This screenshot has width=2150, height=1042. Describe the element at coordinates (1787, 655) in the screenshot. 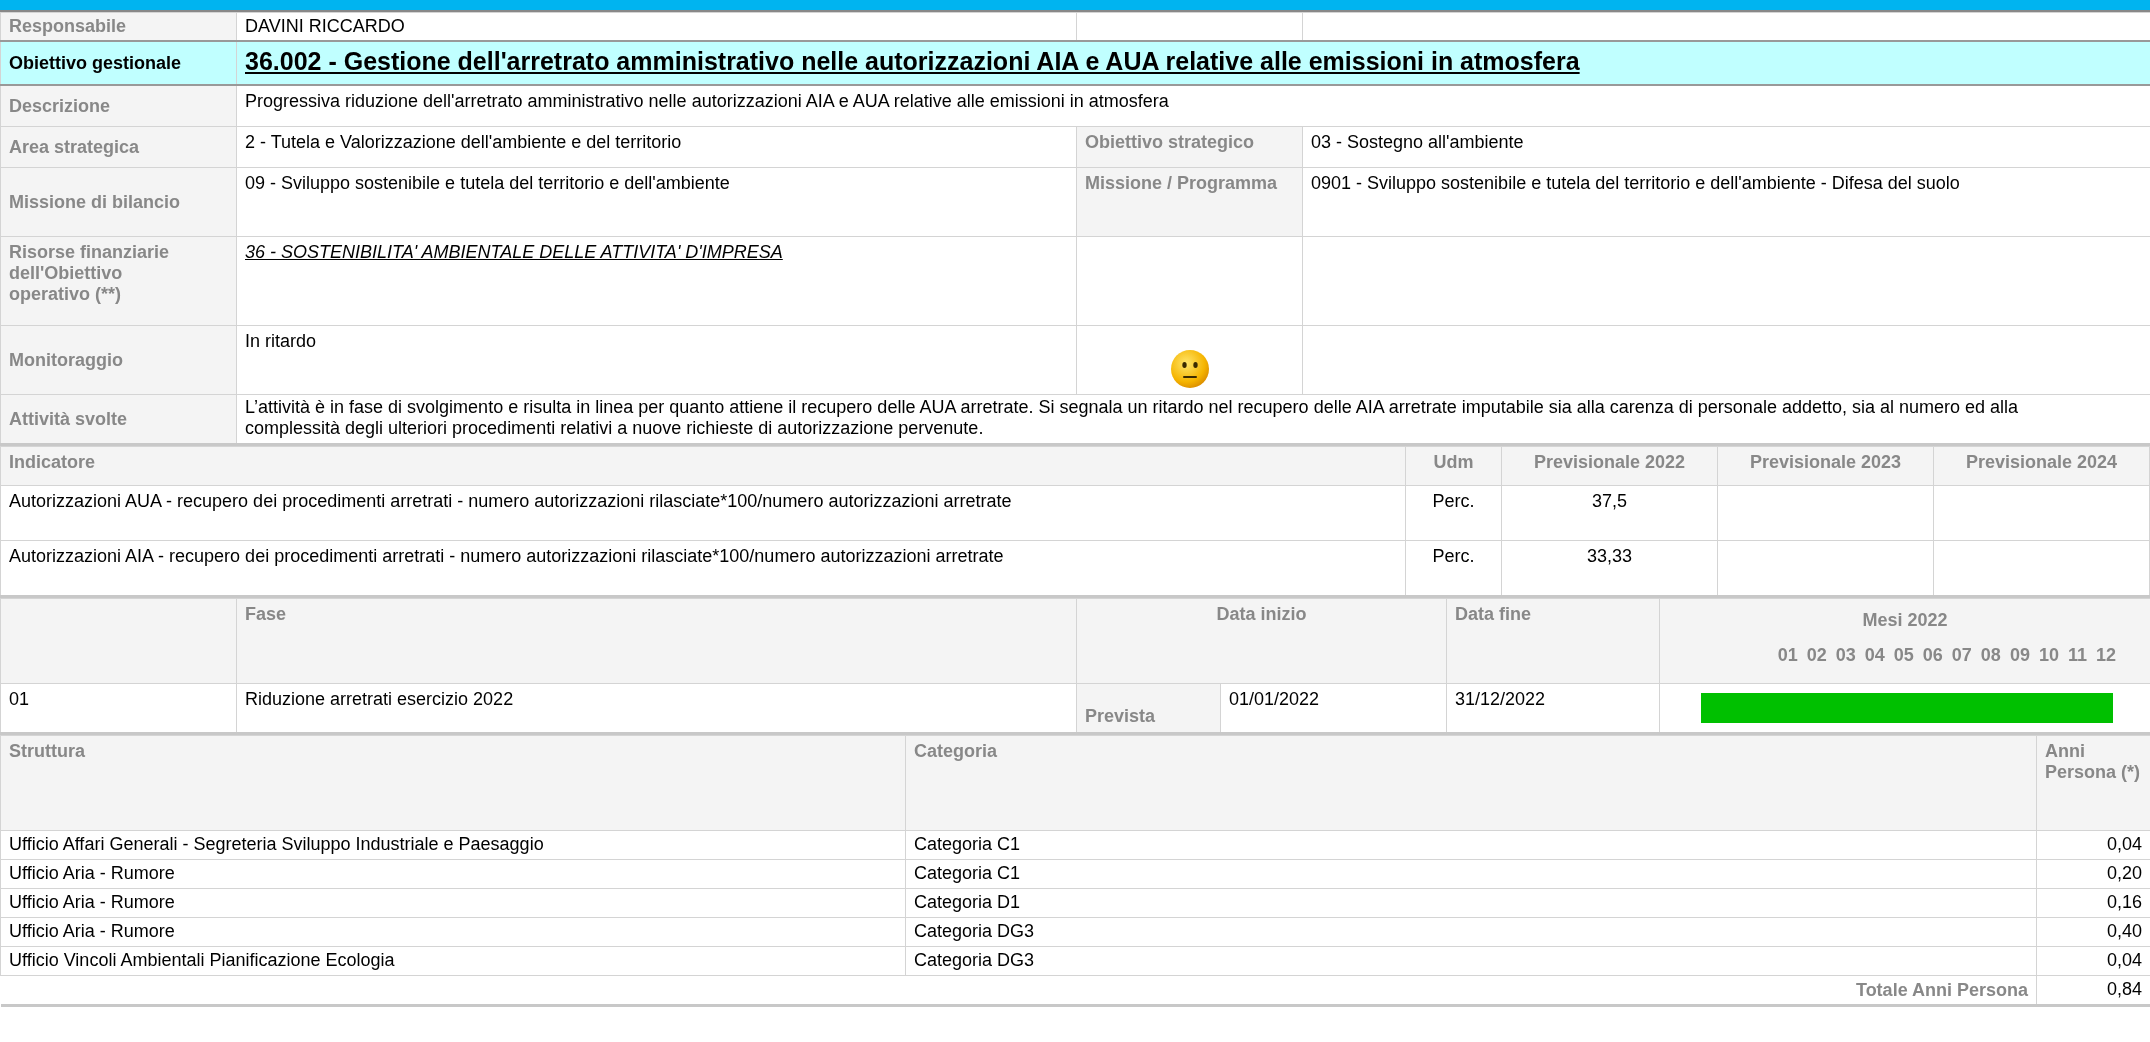

I see `month-label: 01` at that location.